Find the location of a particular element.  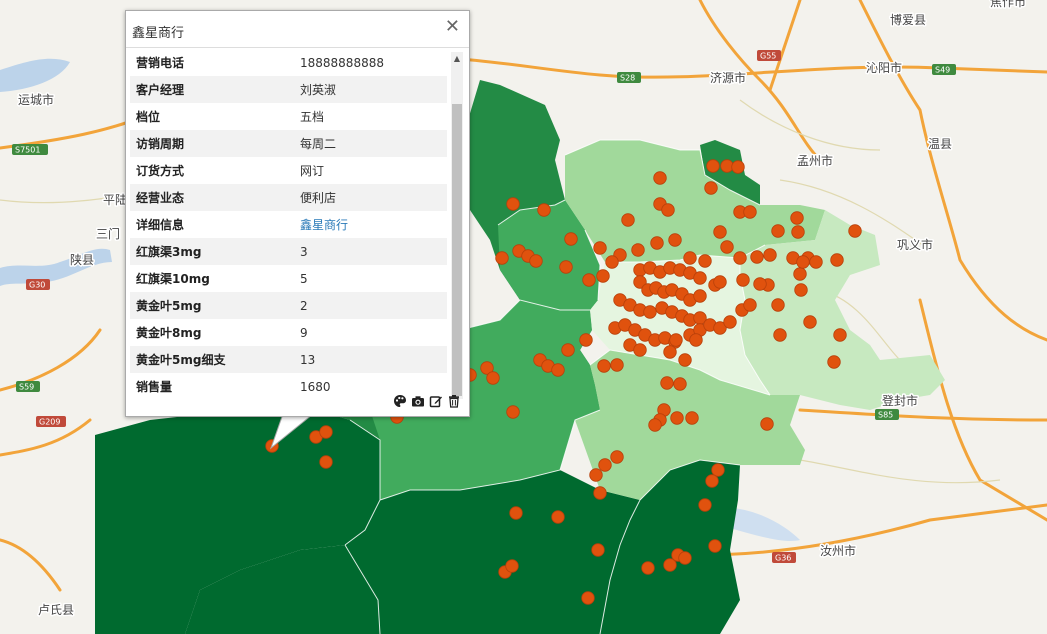

scrollbar: ▲ is located at coordinates (457, 225).